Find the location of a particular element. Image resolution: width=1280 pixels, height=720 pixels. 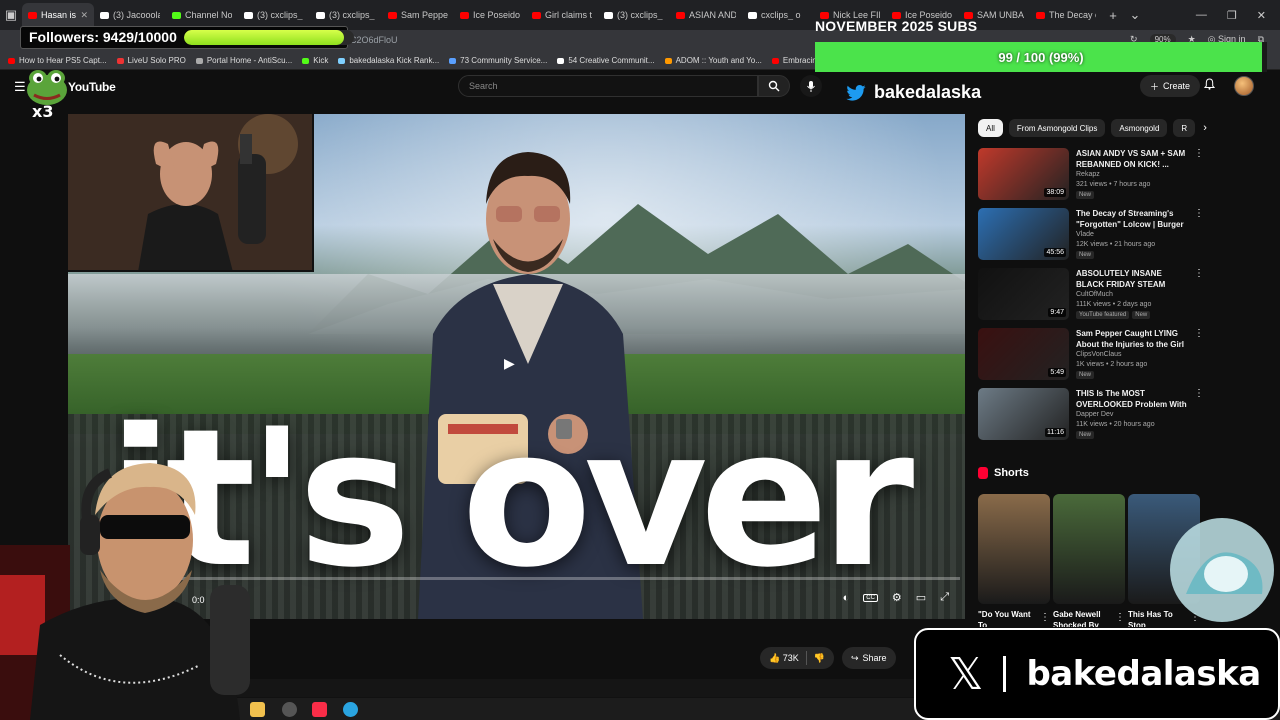

search-icon is located at coordinates (774, 86).